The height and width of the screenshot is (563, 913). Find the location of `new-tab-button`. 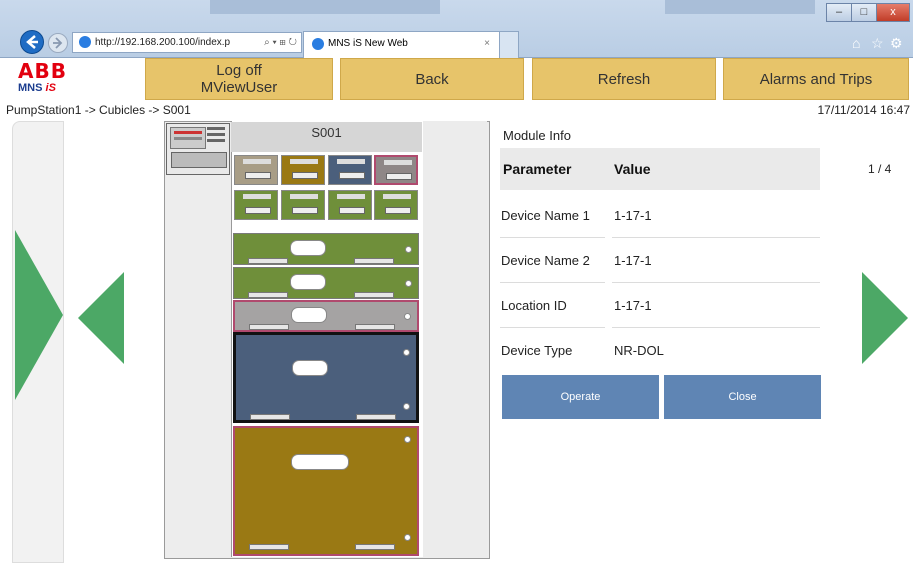

new-tab-button is located at coordinates (509, 44).